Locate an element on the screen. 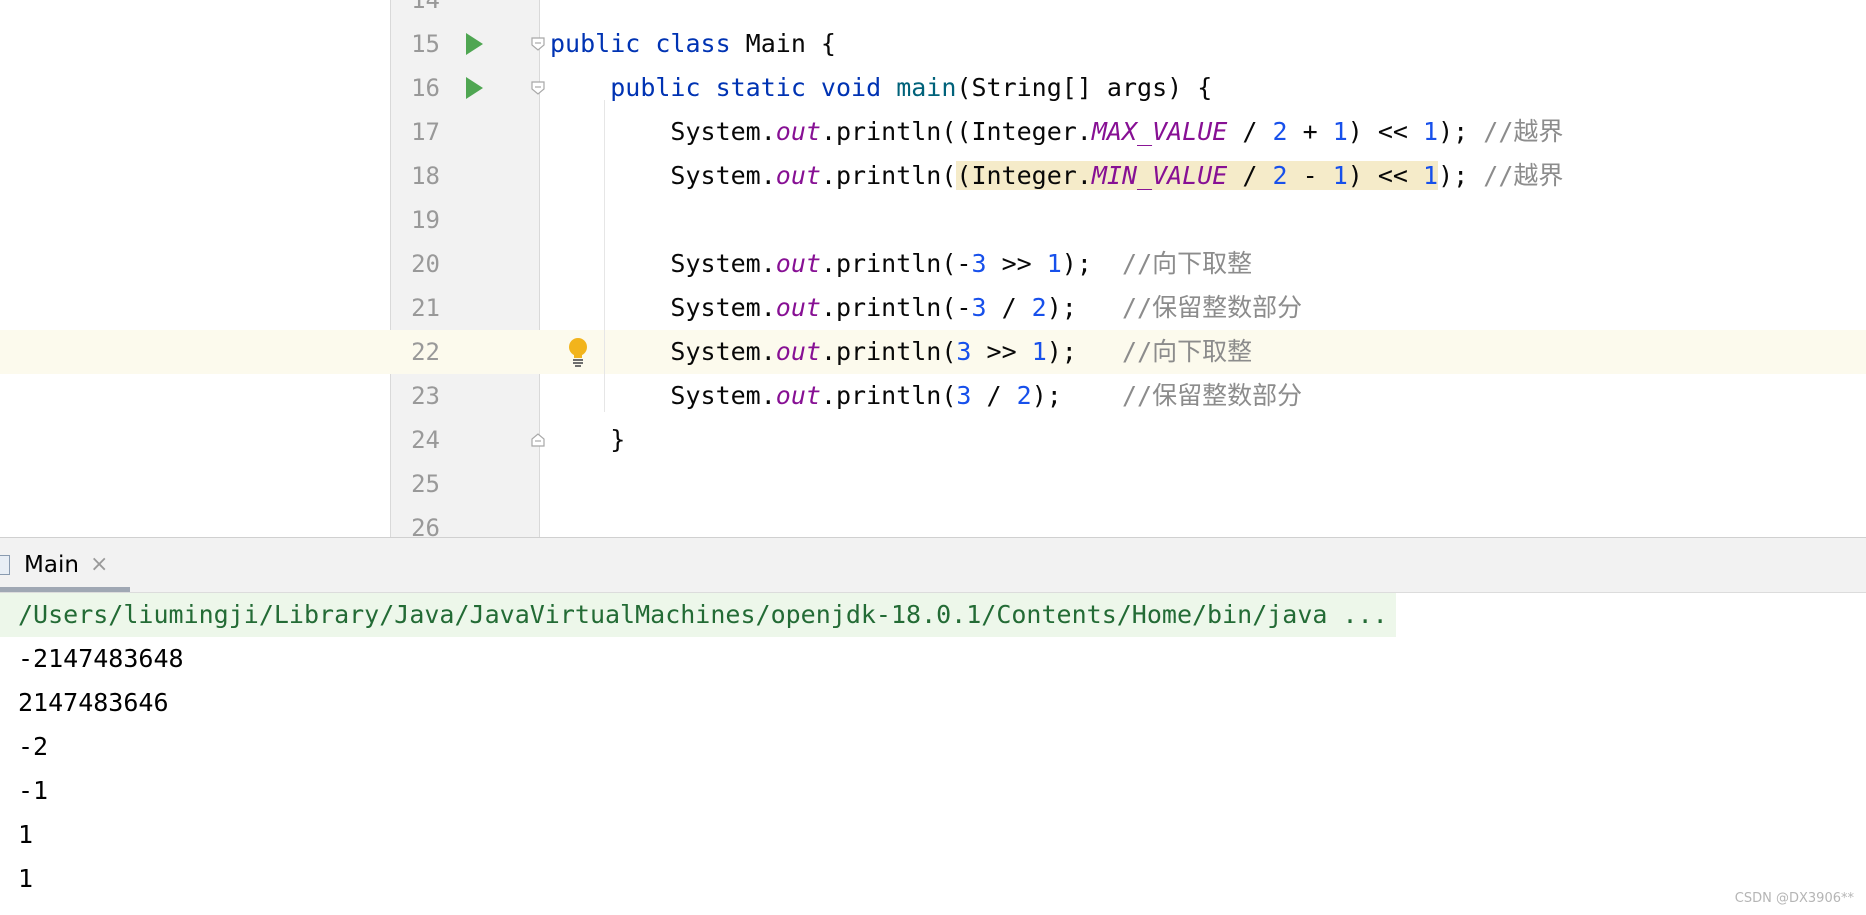 The width and height of the screenshot is (1866, 915). code-line: 23 System.out.println(3 / 2); //保留整数部分 is located at coordinates (933, 396).